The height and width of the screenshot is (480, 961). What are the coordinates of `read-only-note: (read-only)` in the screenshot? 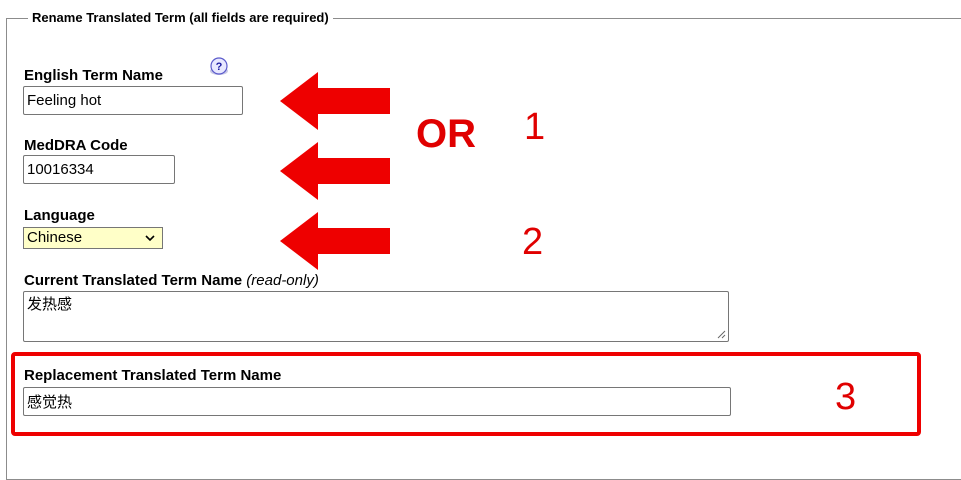 It's located at (282, 280).